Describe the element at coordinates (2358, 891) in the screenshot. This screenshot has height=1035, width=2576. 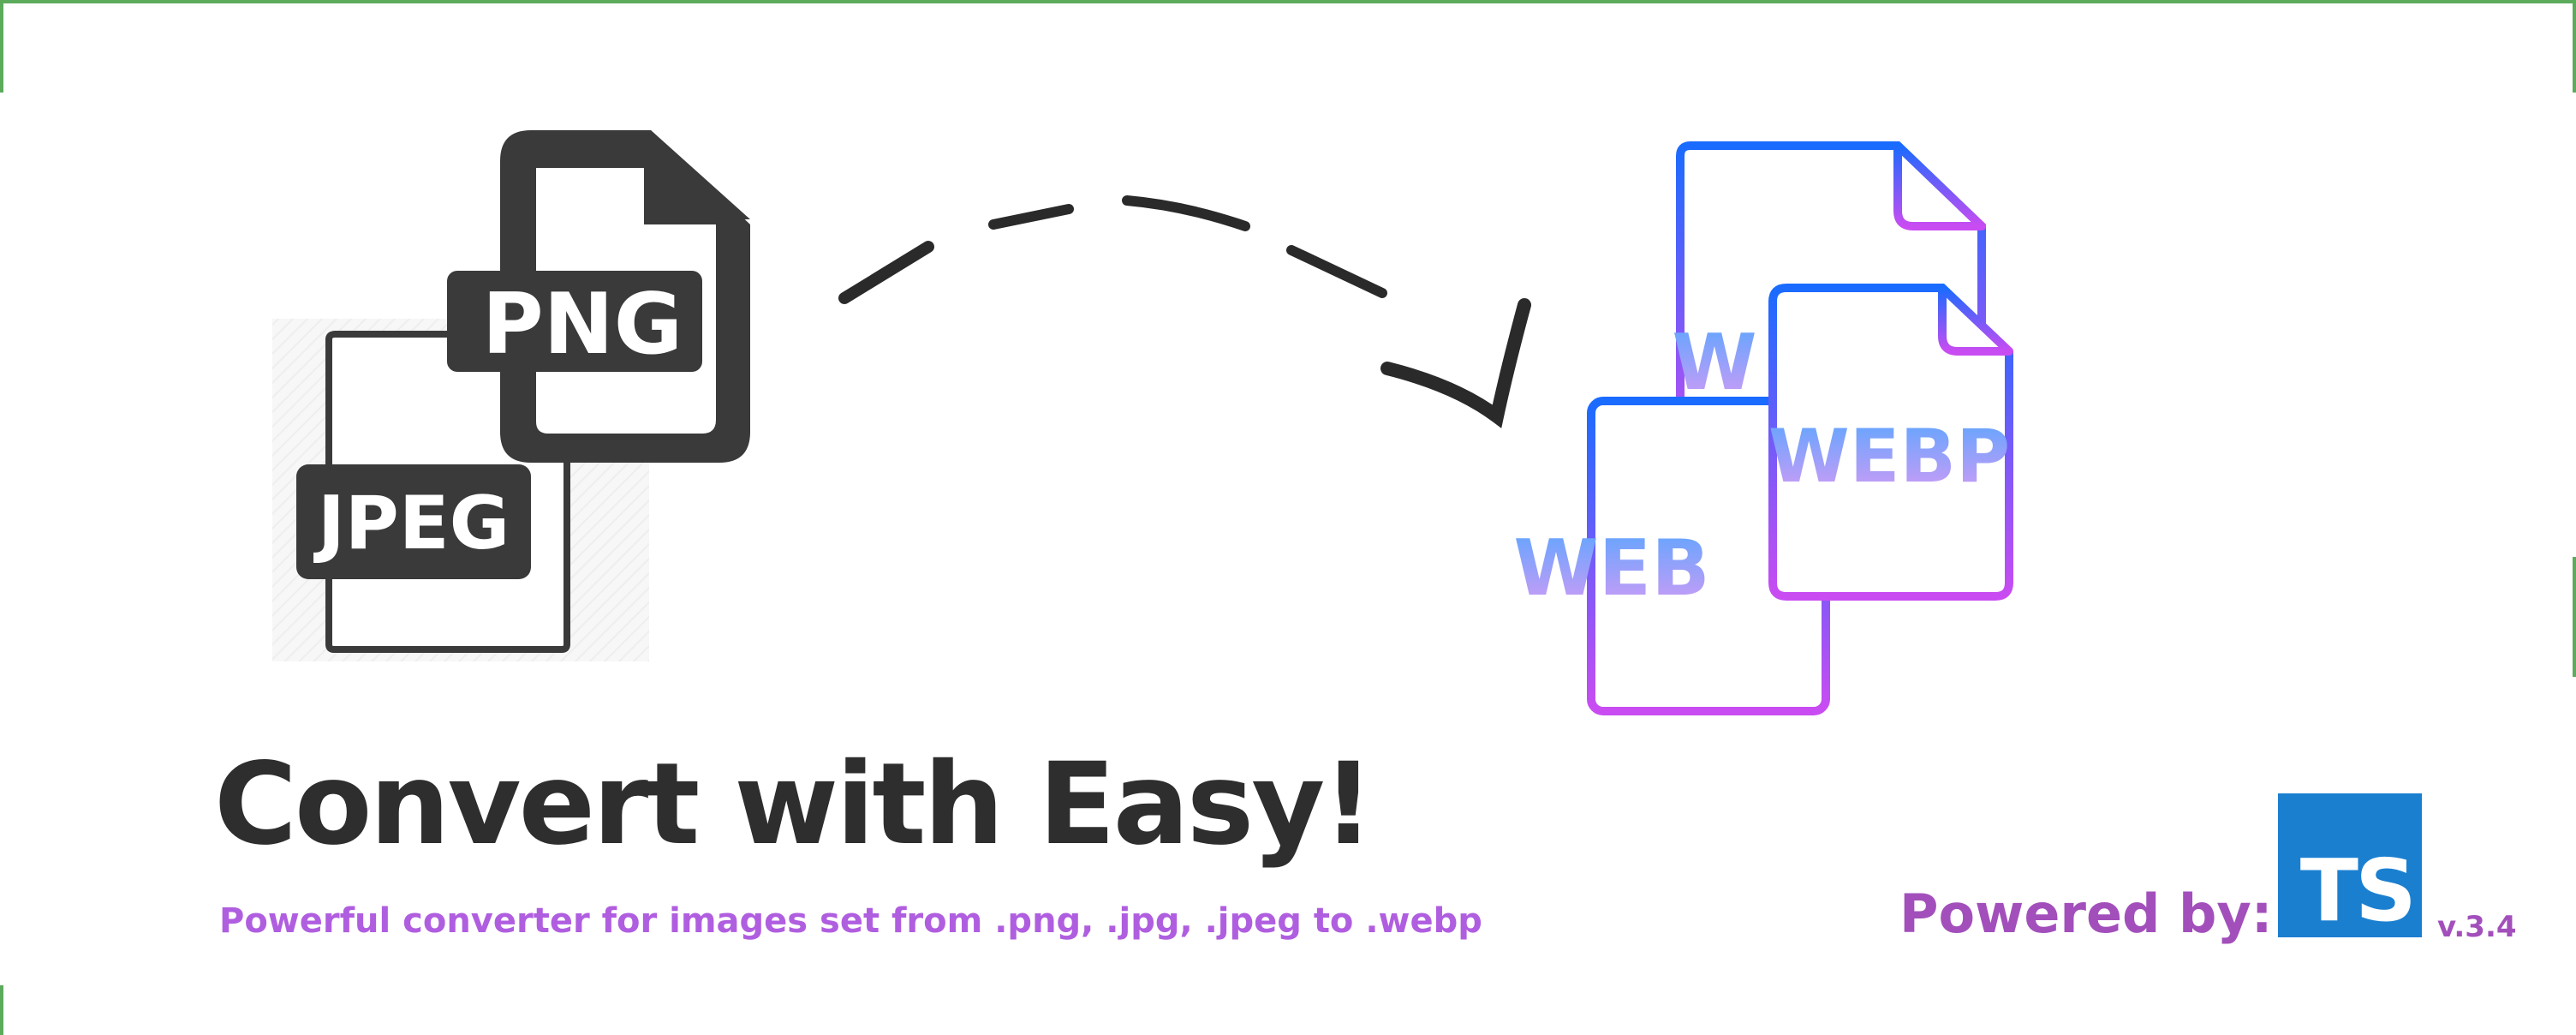
I see `typescript-logo-text: TS` at that location.